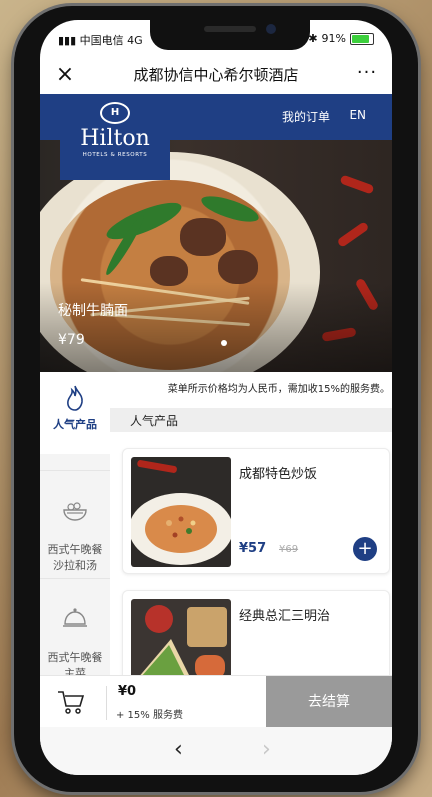 The width and height of the screenshot is (432, 797). Describe the element at coordinates (178, 749) in the screenshot. I see `back-button: ‹` at that location.